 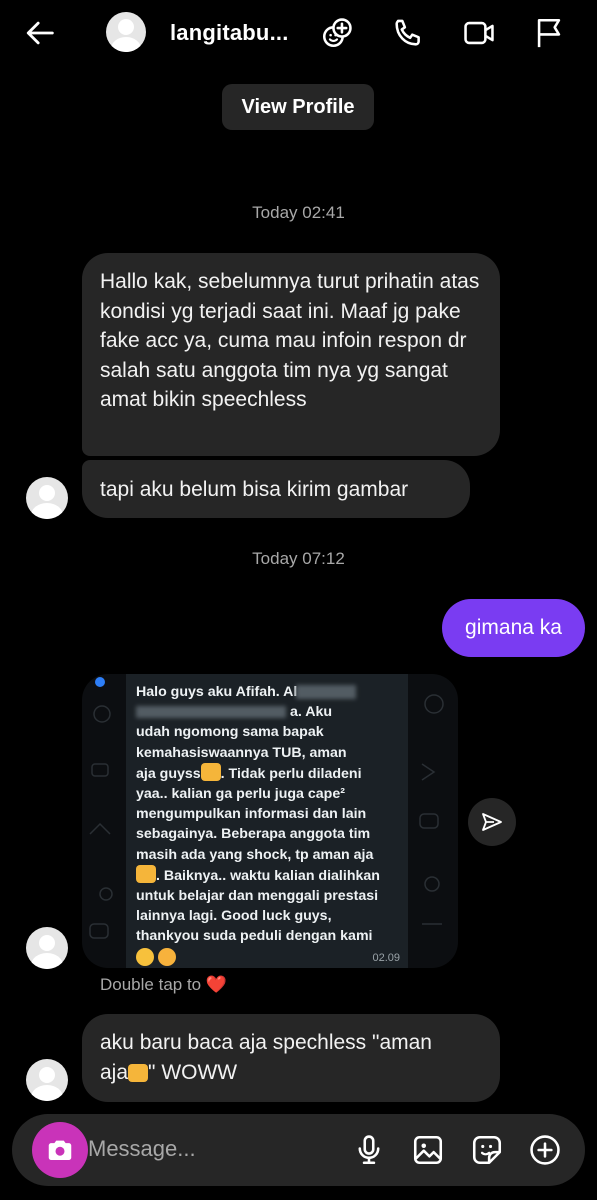 I want to click on gallery-button, so click(x=428, y=1150).